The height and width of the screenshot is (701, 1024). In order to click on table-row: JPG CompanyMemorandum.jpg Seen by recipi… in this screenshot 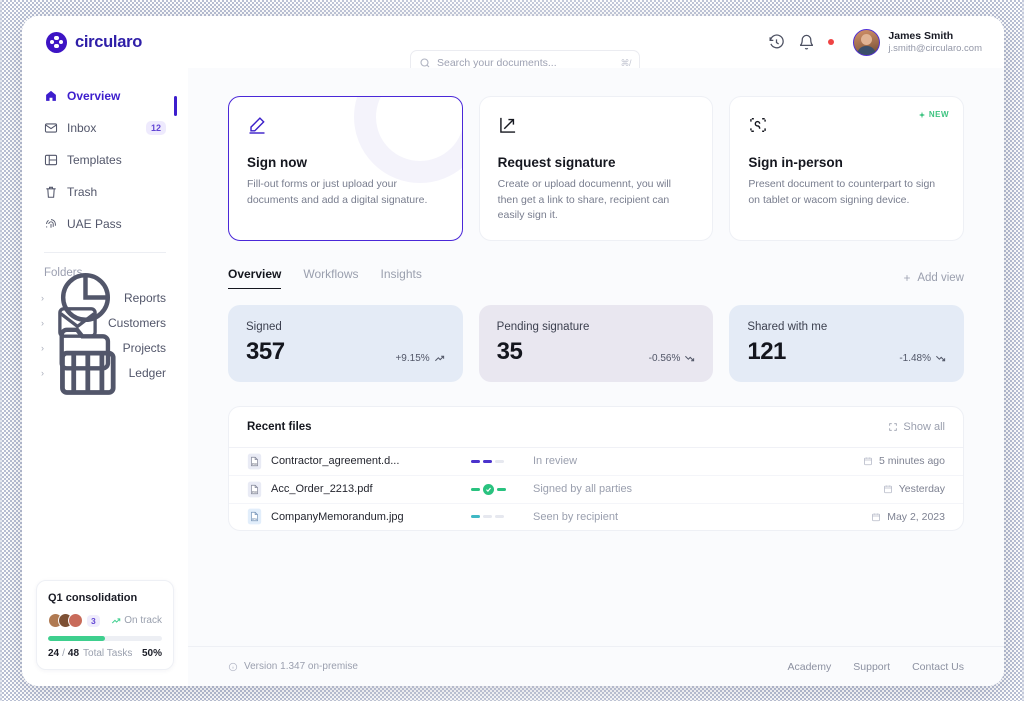, I will do `click(596, 516)`.